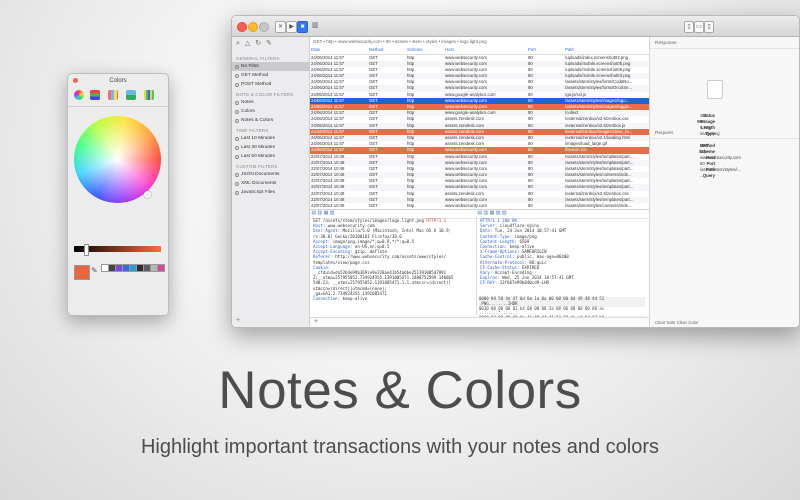  What do you see at coordinates (270, 75) in the screenshot?
I see `sidebar-item: GET Method` at bounding box center [270, 75].